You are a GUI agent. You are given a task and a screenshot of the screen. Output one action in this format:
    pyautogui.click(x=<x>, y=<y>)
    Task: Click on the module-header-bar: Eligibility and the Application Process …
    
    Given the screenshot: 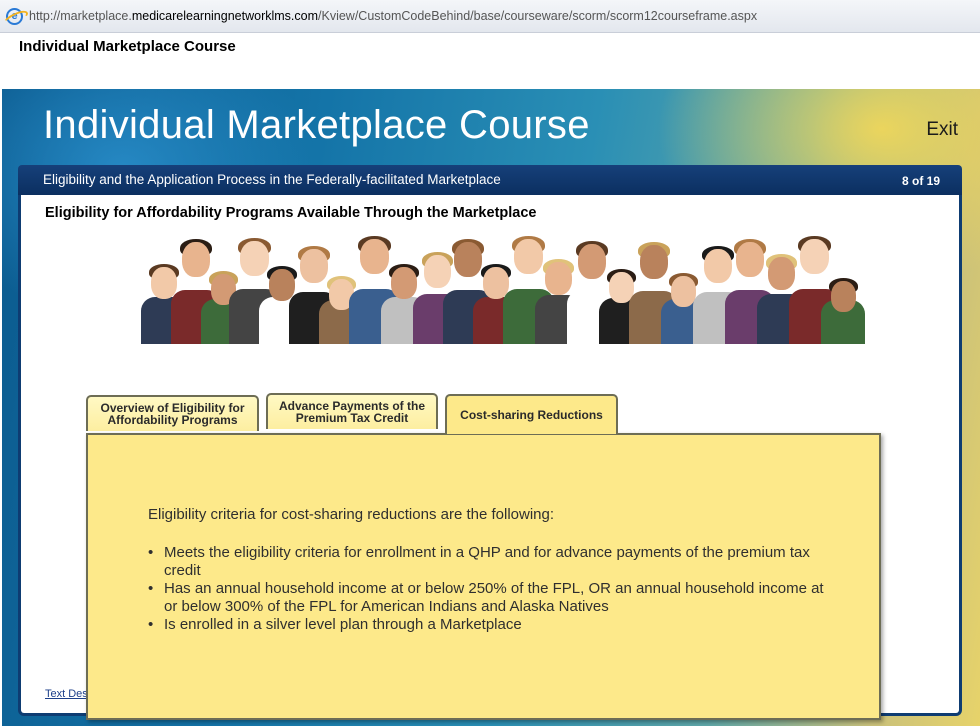 What is the action you would take?
    pyautogui.click(x=490, y=180)
    